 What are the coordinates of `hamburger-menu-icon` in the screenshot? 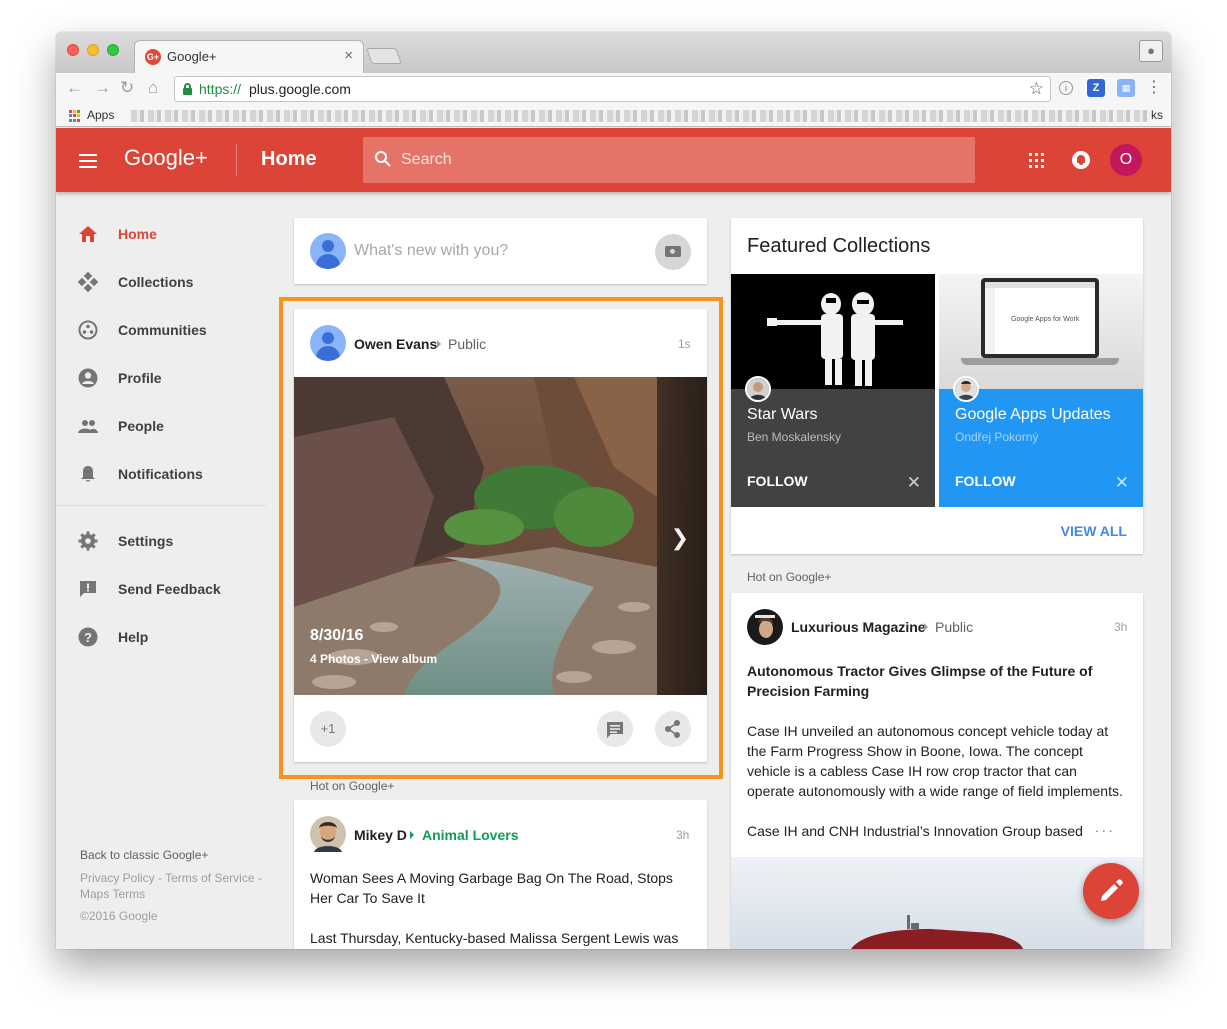 It's located at (88, 161).